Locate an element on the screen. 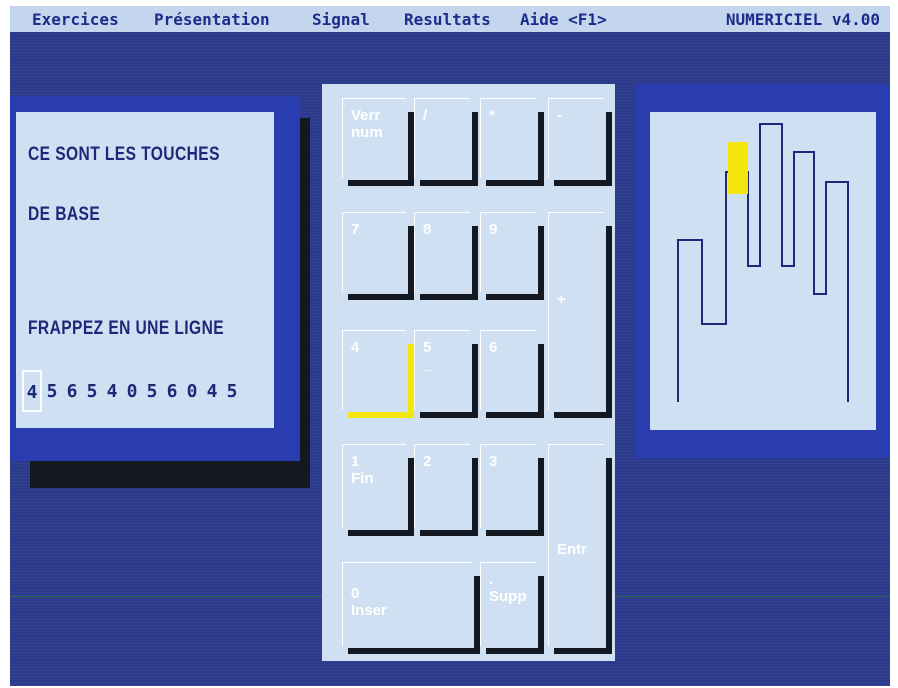 The image size is (898, 688). key-label: Entr is located at coordinates (572, 549).